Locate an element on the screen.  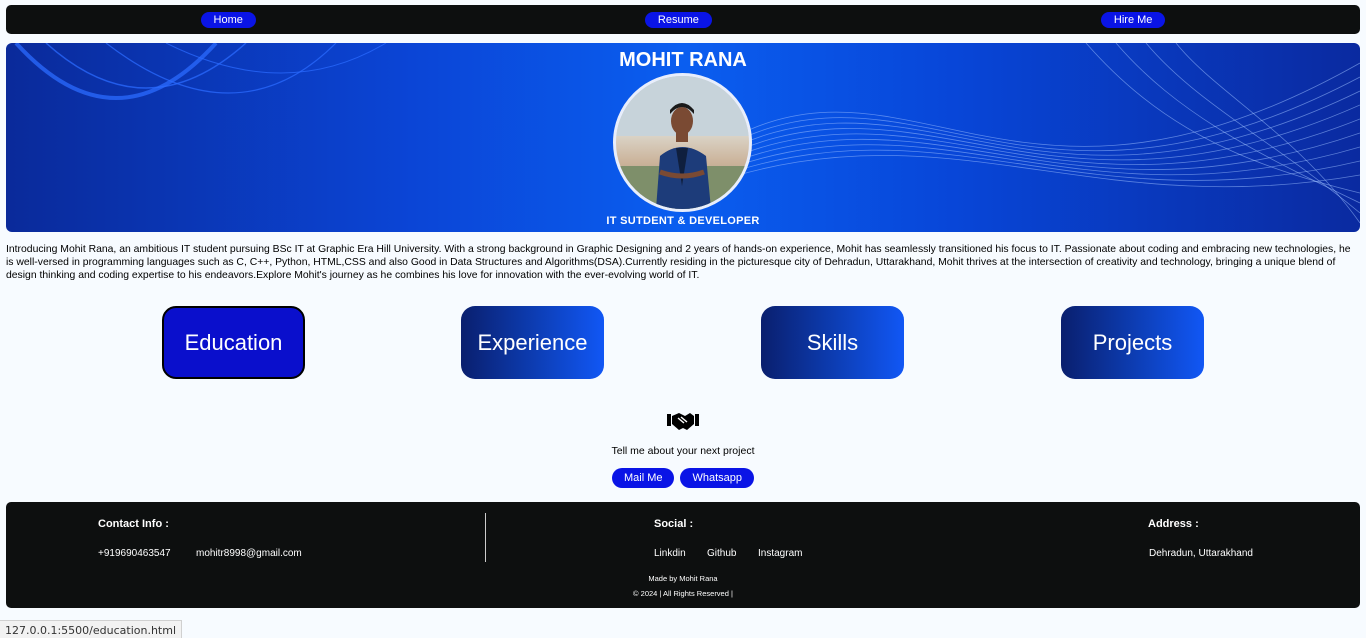
social-link-github: Github is located at coordinates (721, 553).